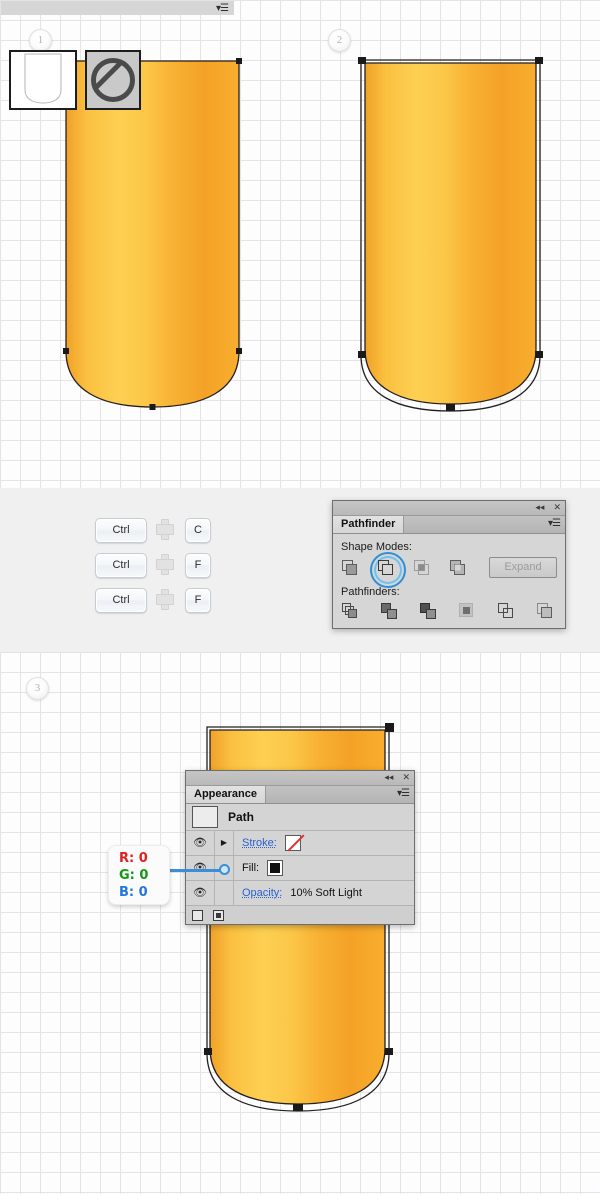 This screenshot has width=600, height=1194. Describe the element at coordinates (300, 817) in the screenshot. I see `appearance-object-row: Path` at that location.